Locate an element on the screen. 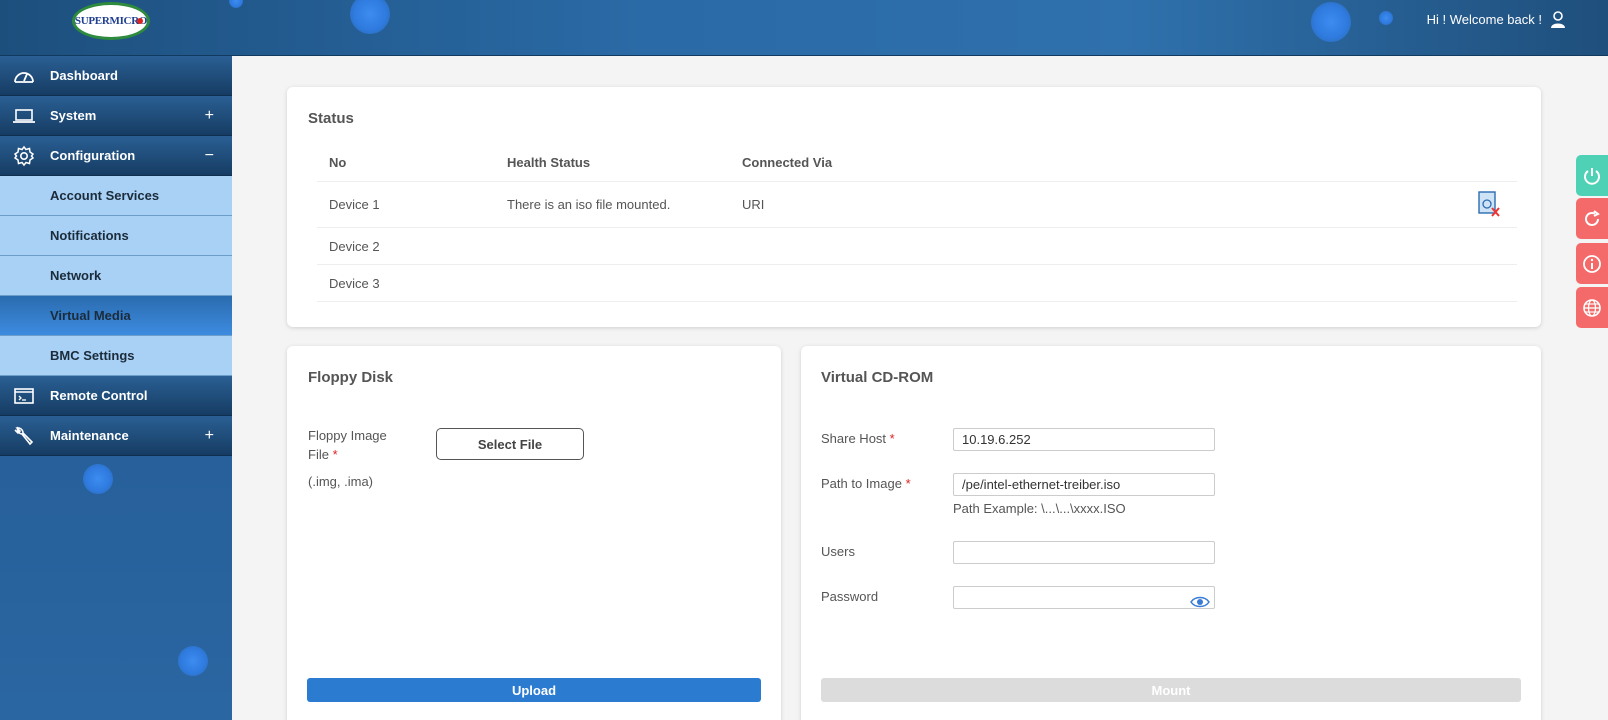 The height and width of the screenshot is (720, 1608). supermicro-logo: SUPERMICRO is located at coordinates (111, 21).